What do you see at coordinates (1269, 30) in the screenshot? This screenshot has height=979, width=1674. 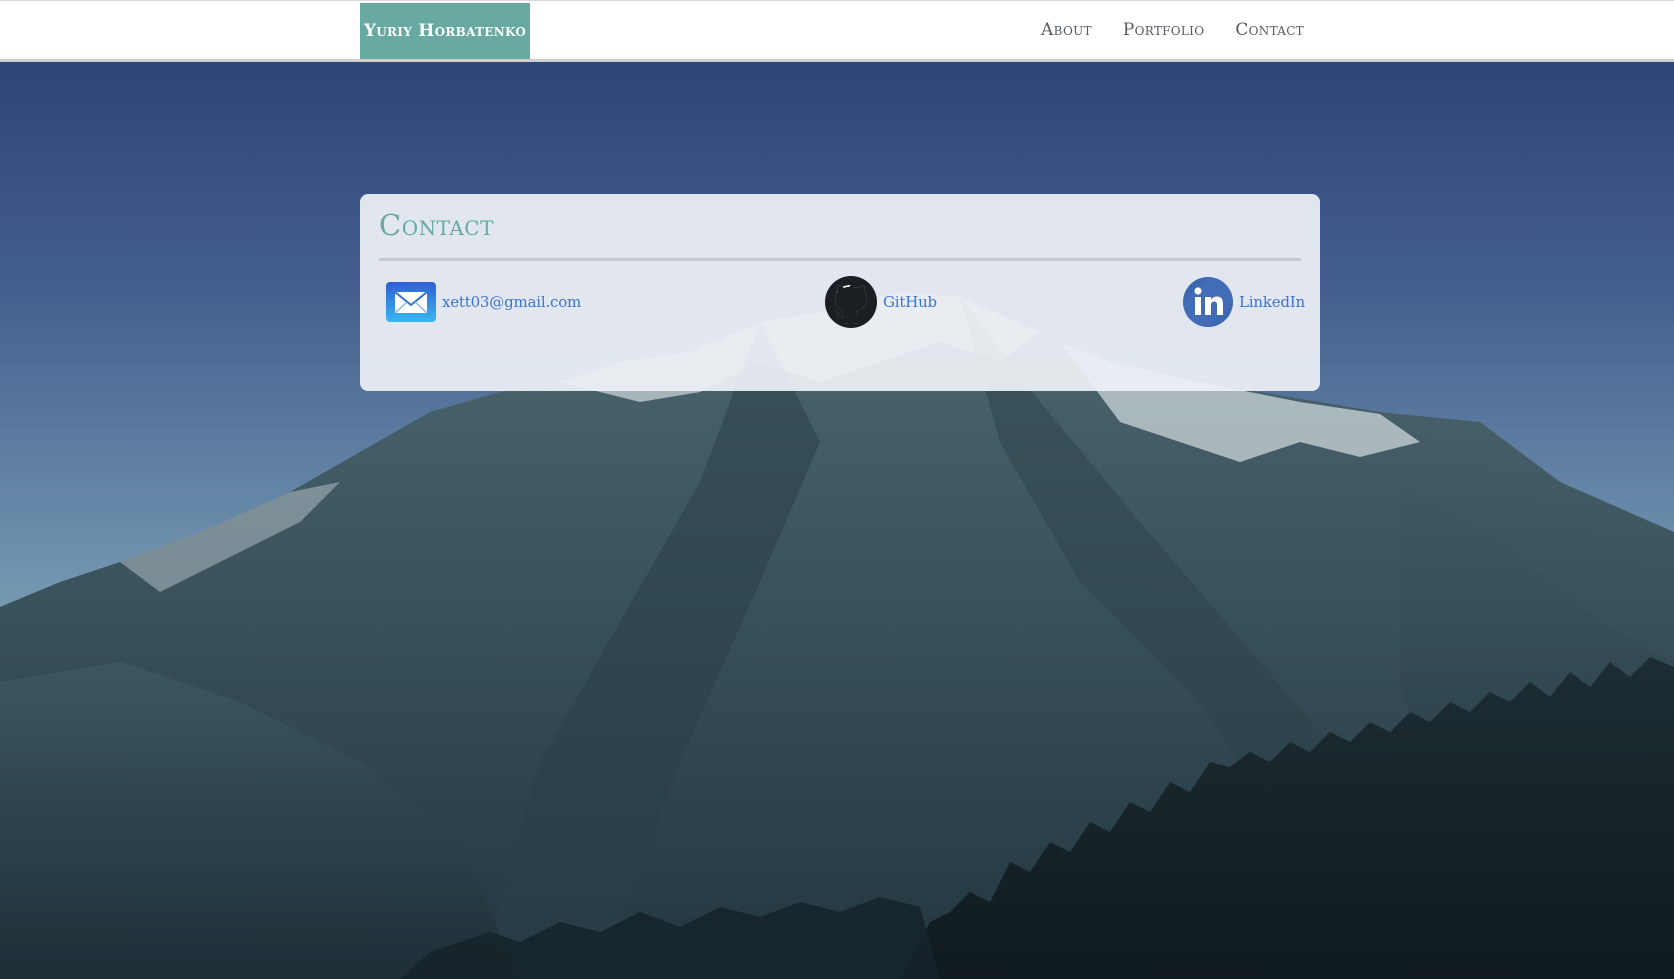 I see `nav-link-contact: Contact` at bounding box center [1269, 30].